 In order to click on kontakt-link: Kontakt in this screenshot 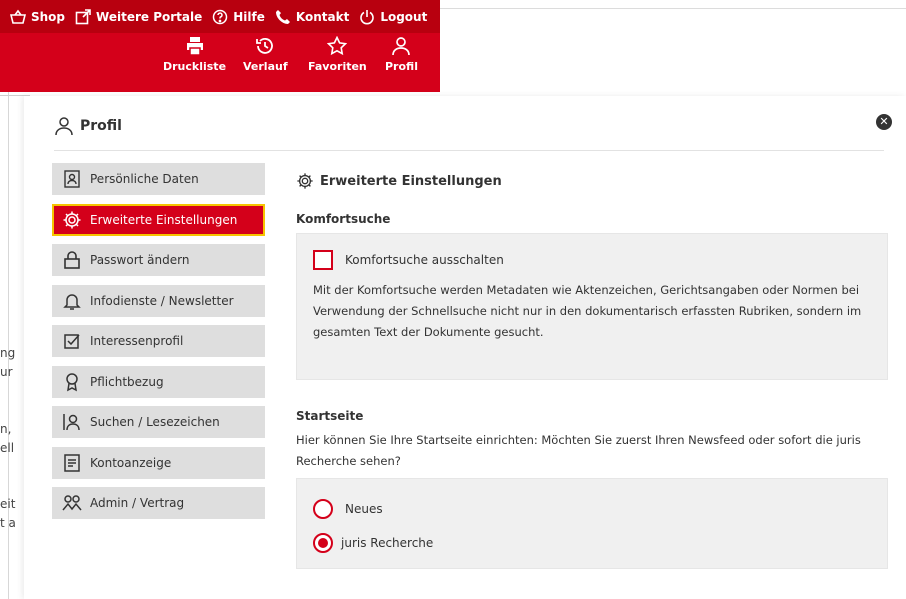, I will do `click(312, 16)`.